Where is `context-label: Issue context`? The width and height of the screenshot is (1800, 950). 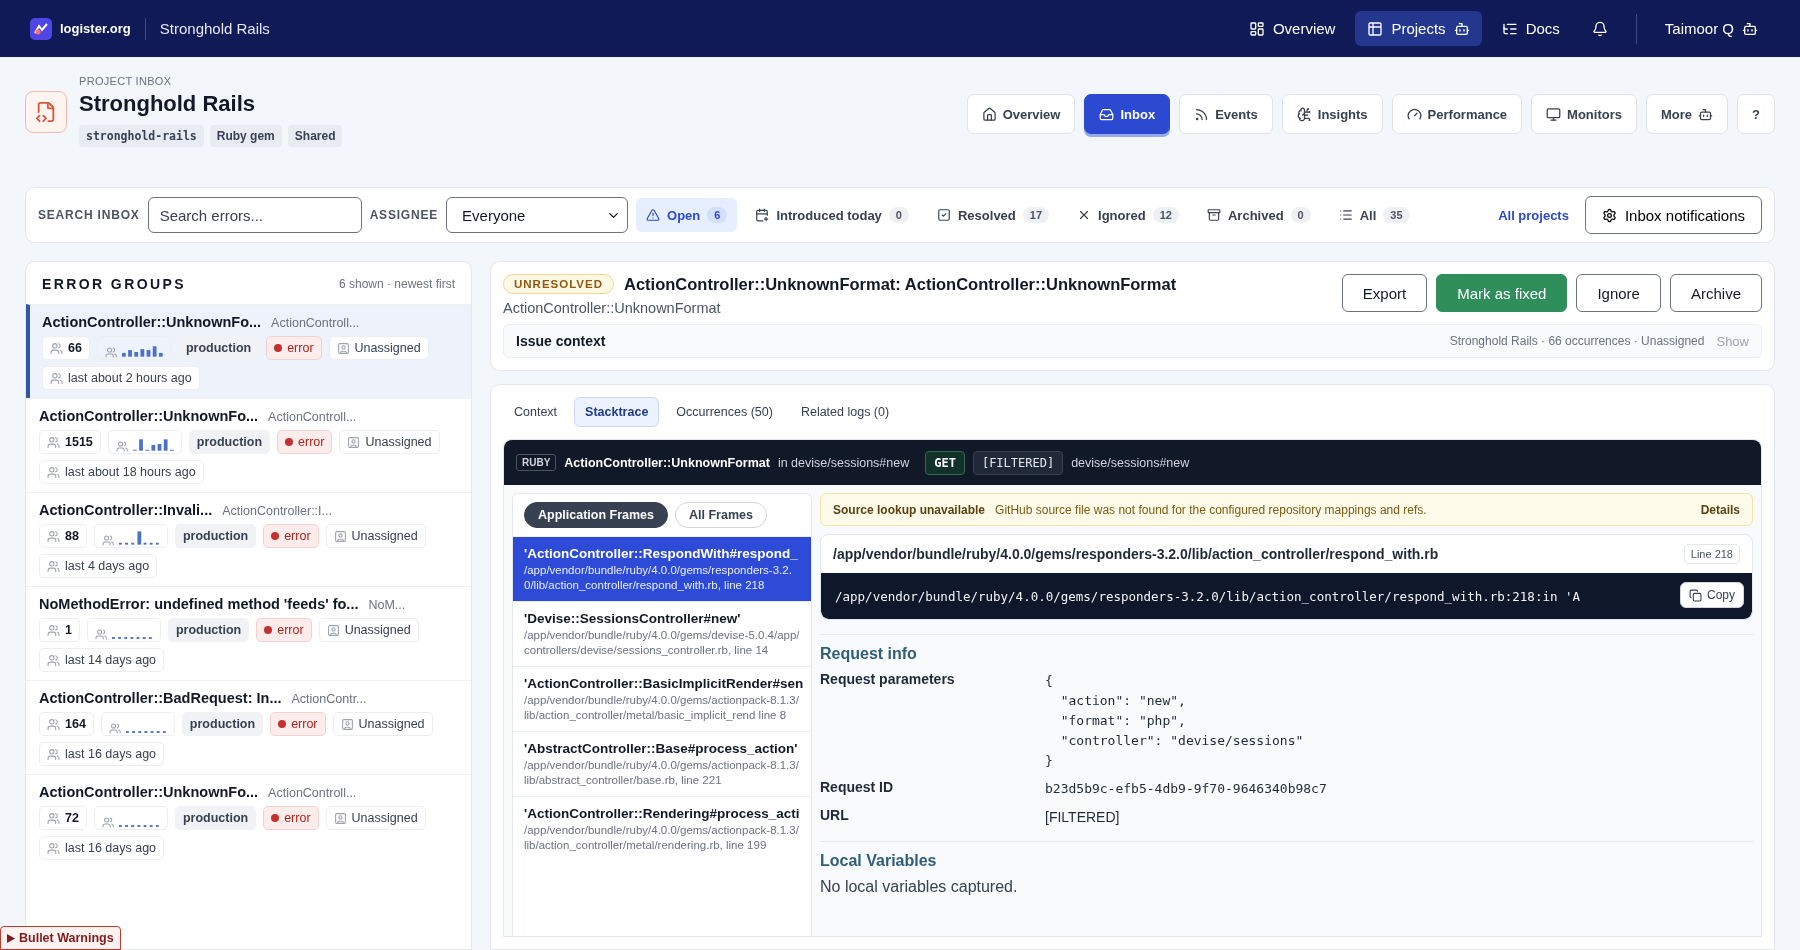 context-label: Issue context is located at coordinates (561, 341).